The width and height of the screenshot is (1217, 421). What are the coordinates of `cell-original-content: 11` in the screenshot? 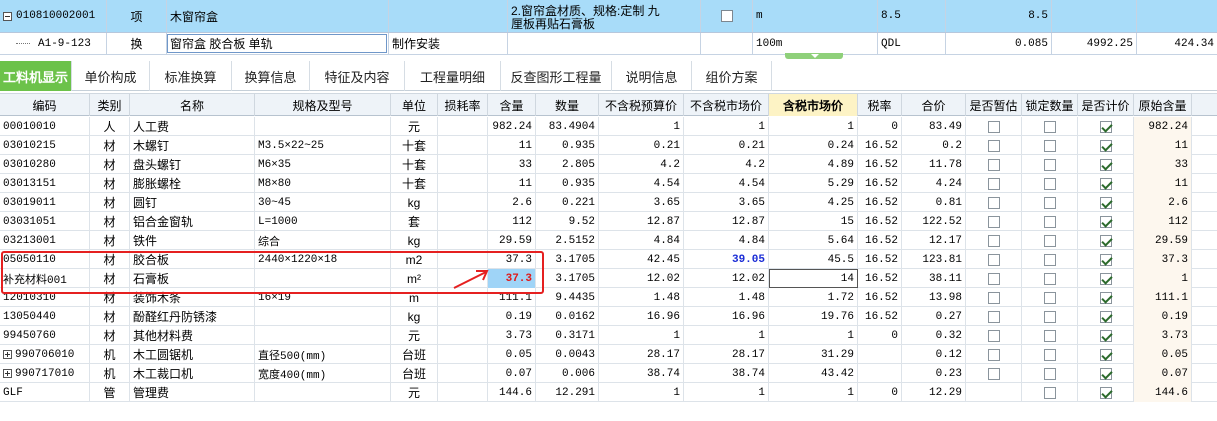 It's located at (1163, 145).